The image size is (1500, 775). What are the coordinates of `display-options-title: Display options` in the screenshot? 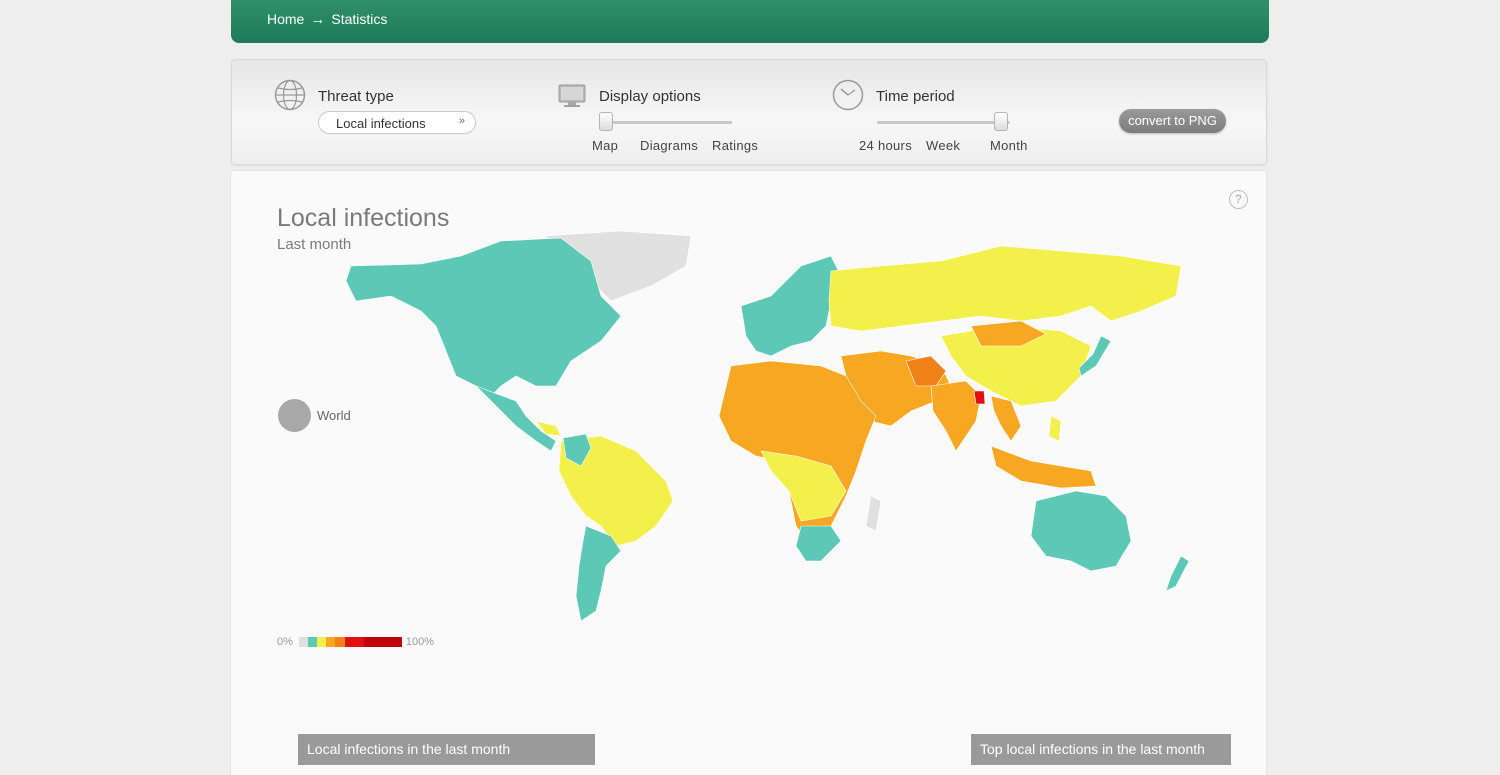 It's located at (650, 96).